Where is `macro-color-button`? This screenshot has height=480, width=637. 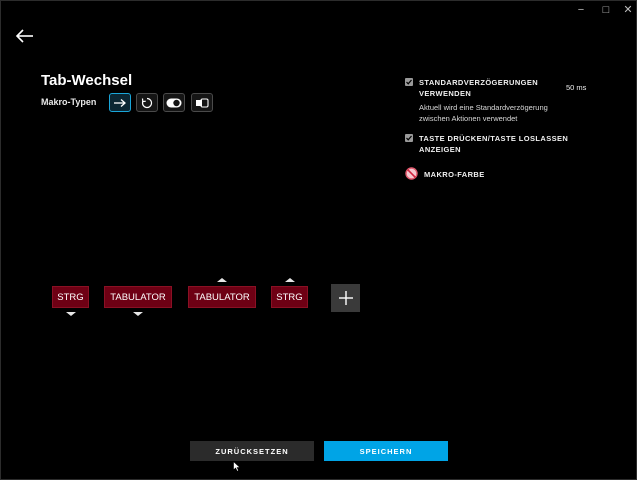
macro-color-button is located at coordinates (411, 173).